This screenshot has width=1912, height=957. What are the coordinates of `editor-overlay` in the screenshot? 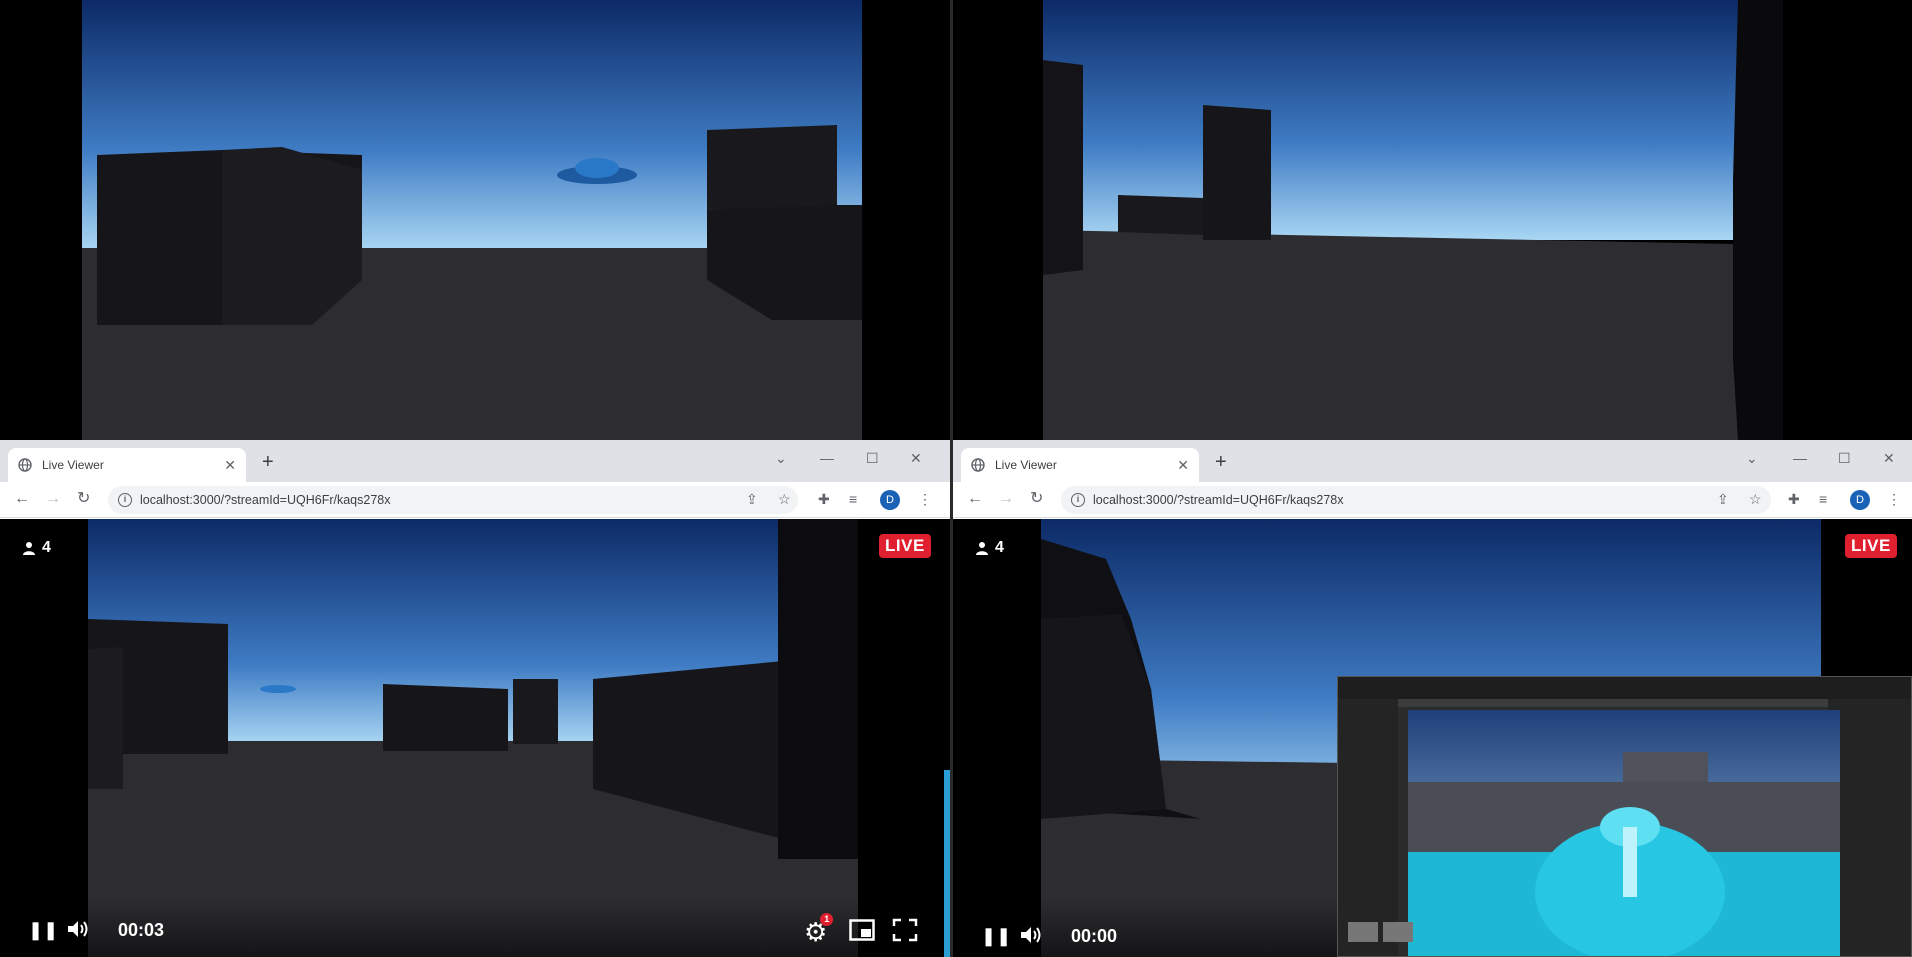 It's located at (1624, 816).